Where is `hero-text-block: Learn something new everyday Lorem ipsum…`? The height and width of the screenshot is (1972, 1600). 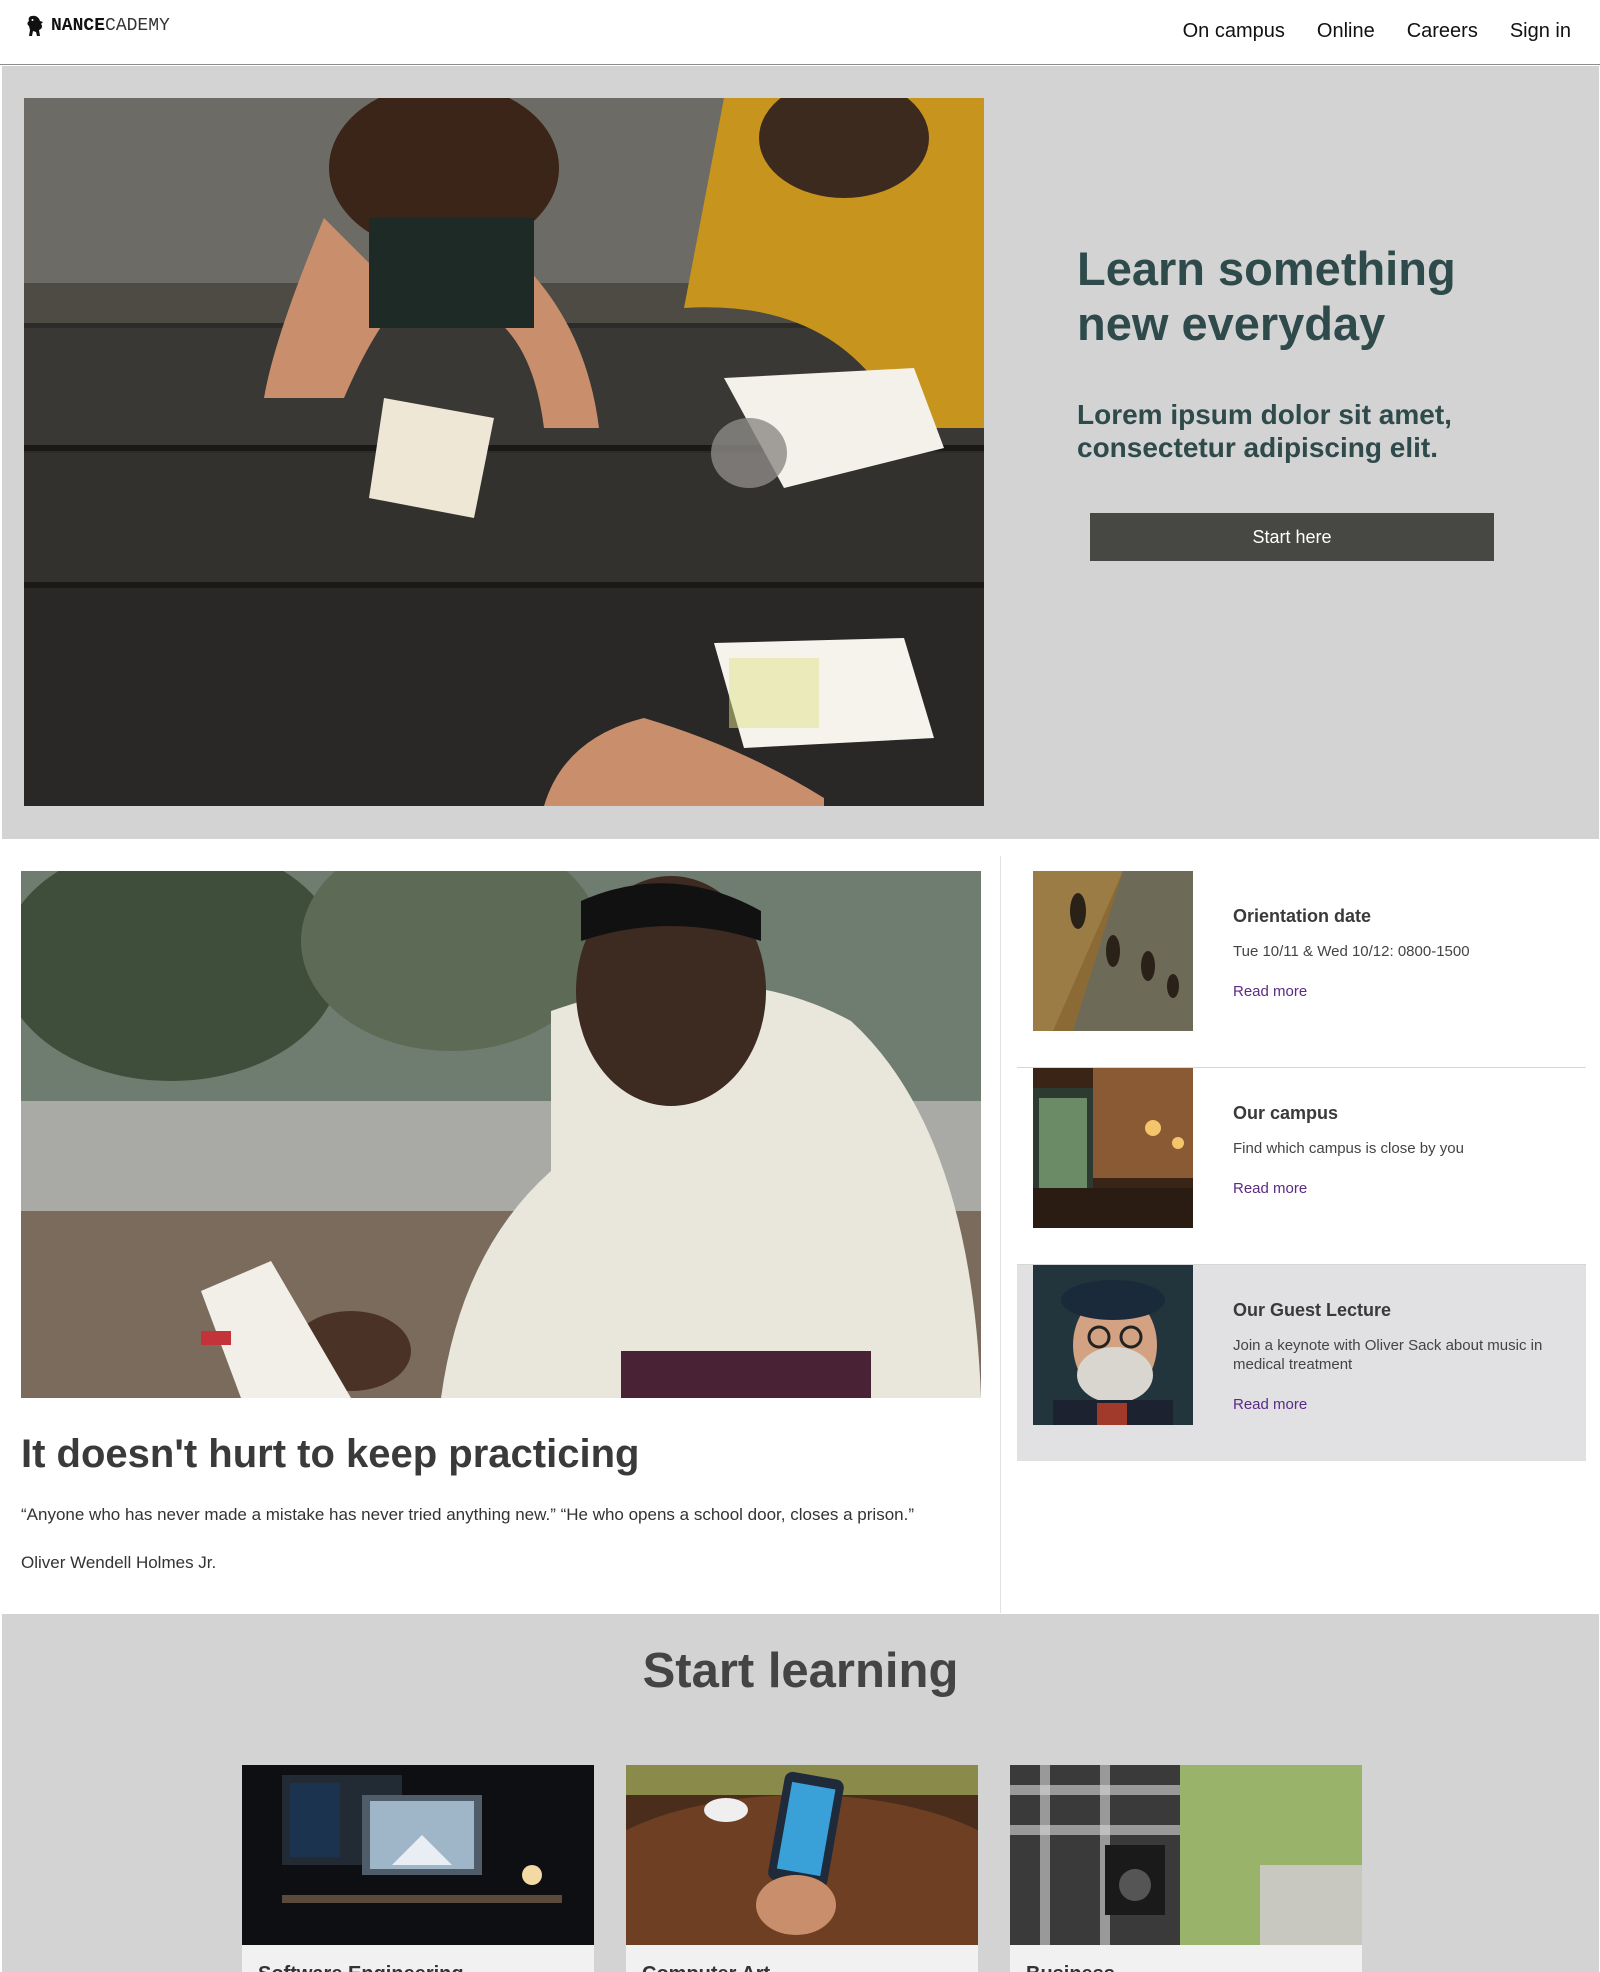
hero-text-block: Learn something new everyday Lorem ipsum… is located at coordinates (1312, 352).